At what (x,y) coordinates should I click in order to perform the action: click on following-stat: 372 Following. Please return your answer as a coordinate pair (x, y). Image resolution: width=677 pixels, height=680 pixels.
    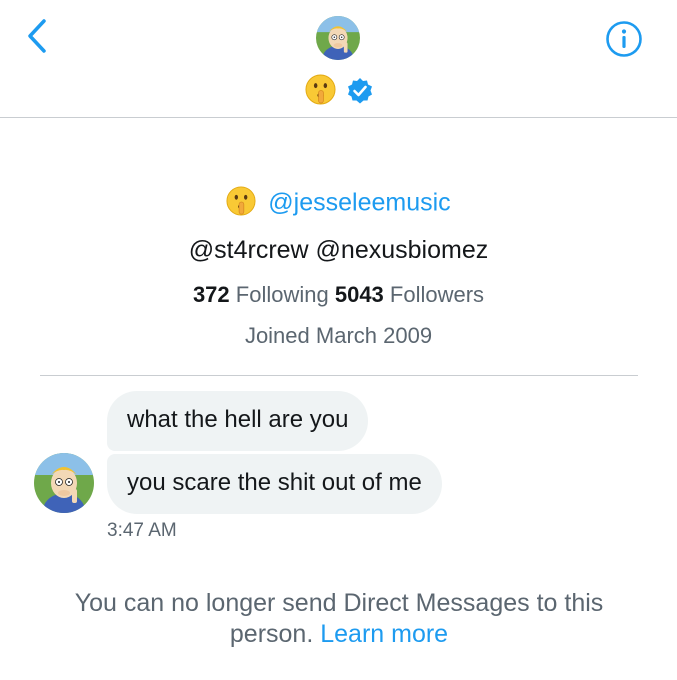
    Looking at the image, I should click on (261, 294).